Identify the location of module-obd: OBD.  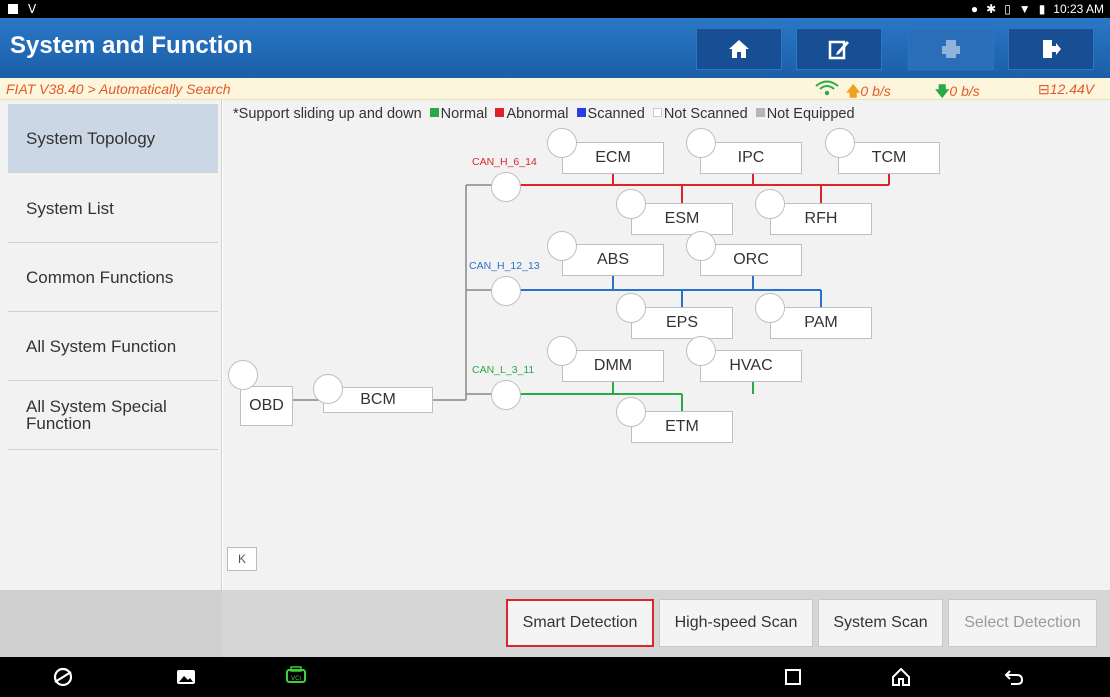
(266, 406).